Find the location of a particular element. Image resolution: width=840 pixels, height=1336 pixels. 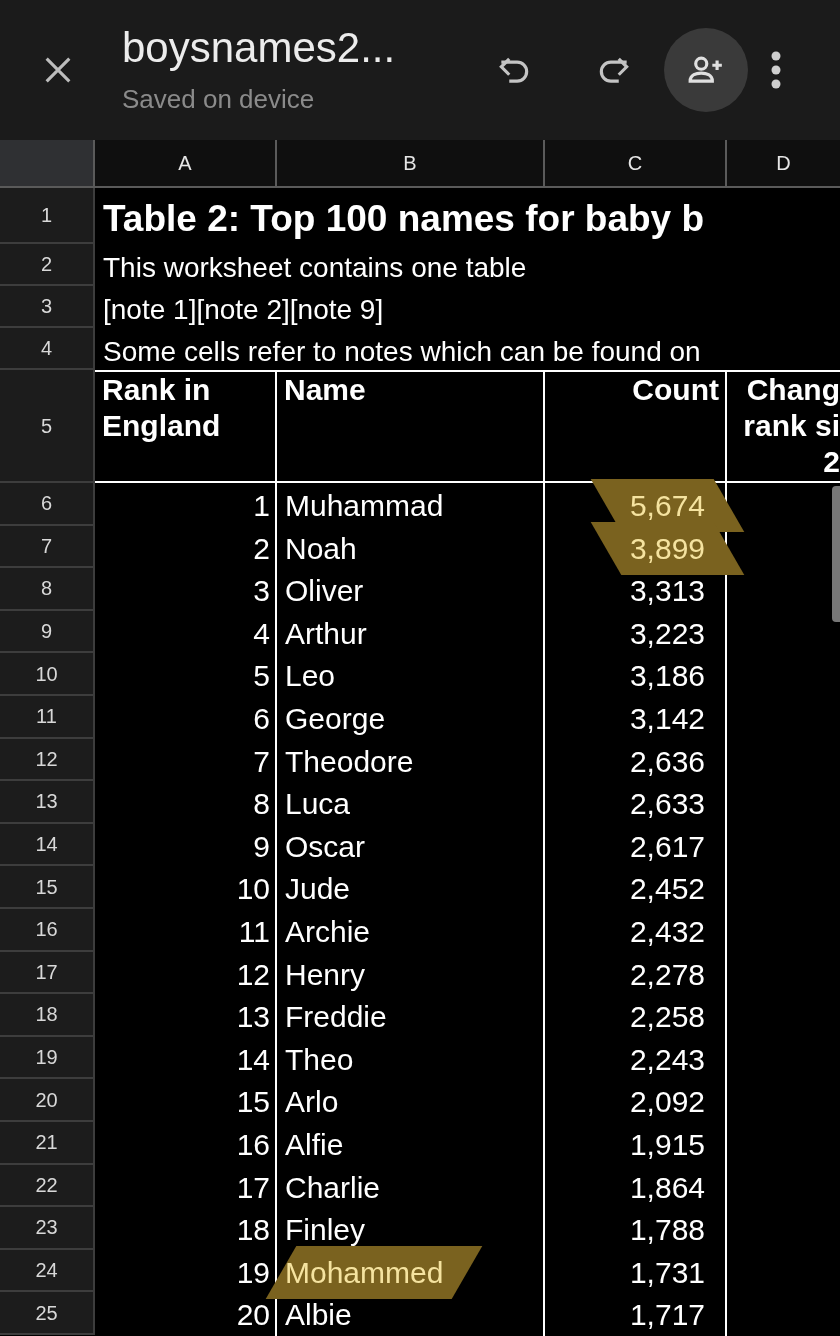

cell-text: Alfie is located at coordinates (314, 1144).